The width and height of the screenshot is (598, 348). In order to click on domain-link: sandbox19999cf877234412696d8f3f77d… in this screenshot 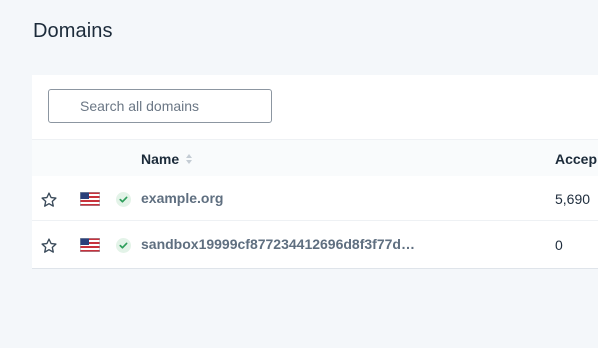, I will do `click(278, 244)`.